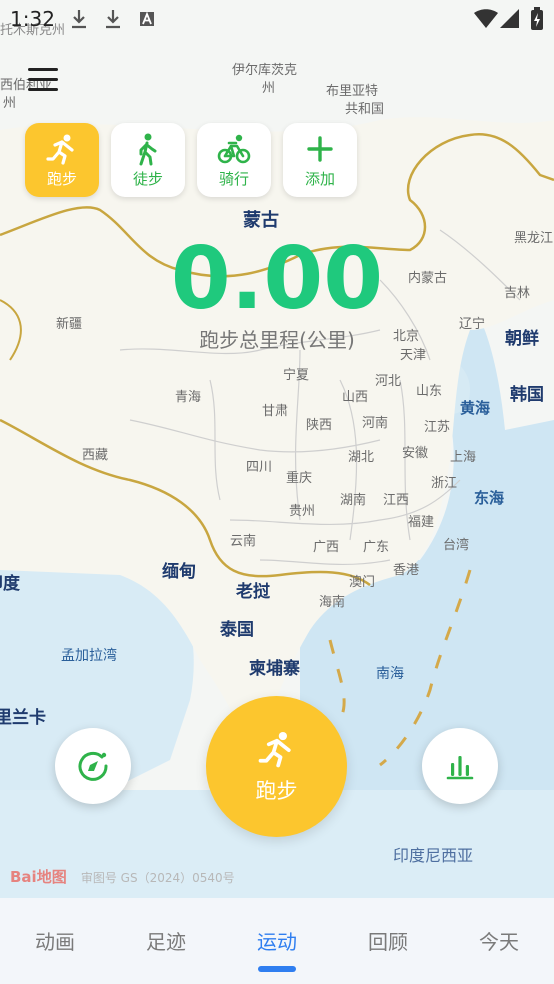 The height and width of the screenshot is (984, 554). Describe the element at coordinates (23, 718) in the screenshot. I see `map-label-sri-lanka: 斯里兰卡` at that location.